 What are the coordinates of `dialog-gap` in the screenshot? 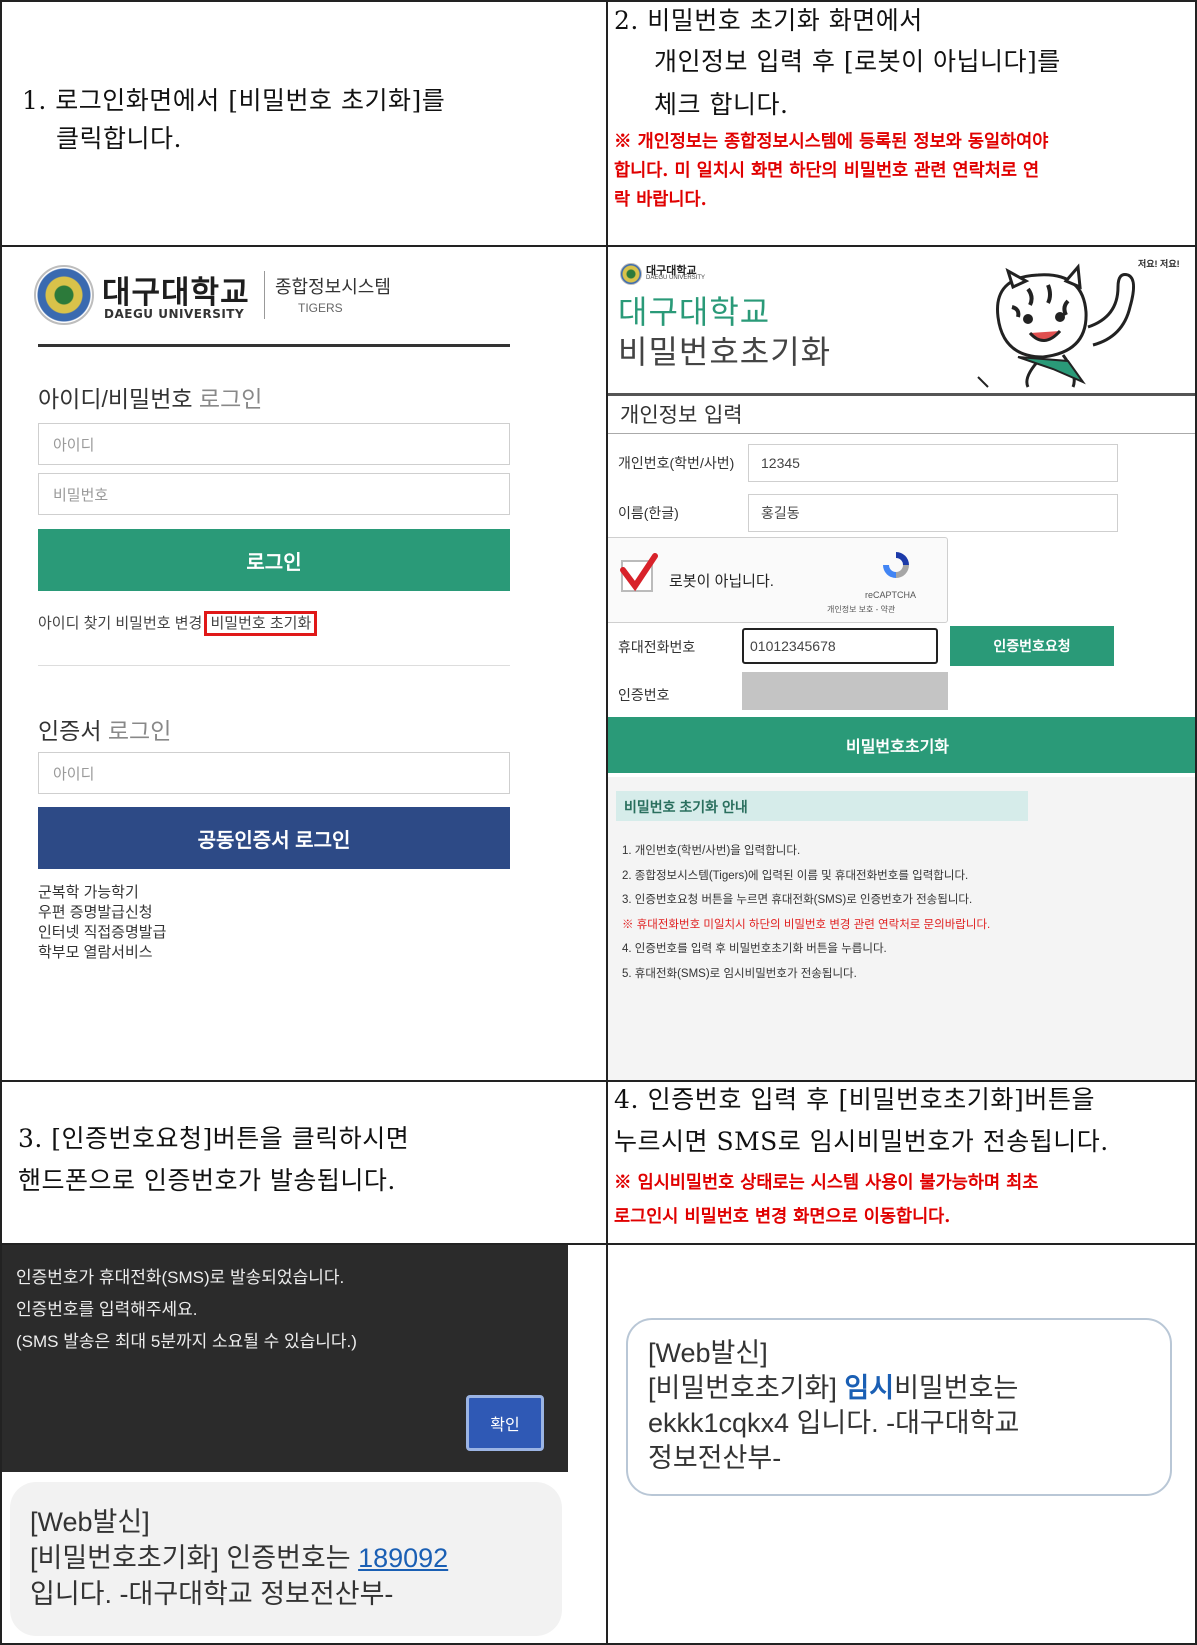 It's located at (587, 1358).